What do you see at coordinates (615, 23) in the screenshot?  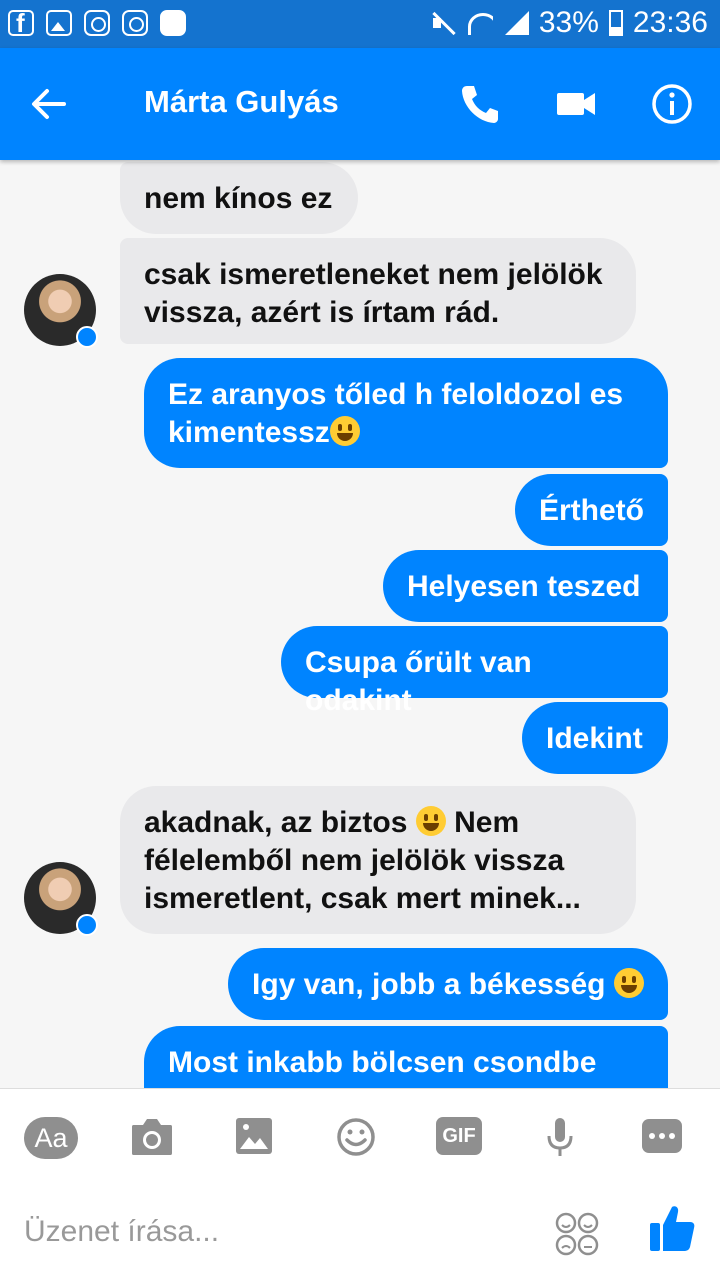 I see `battery-icon` at bounding box center [615, 23].